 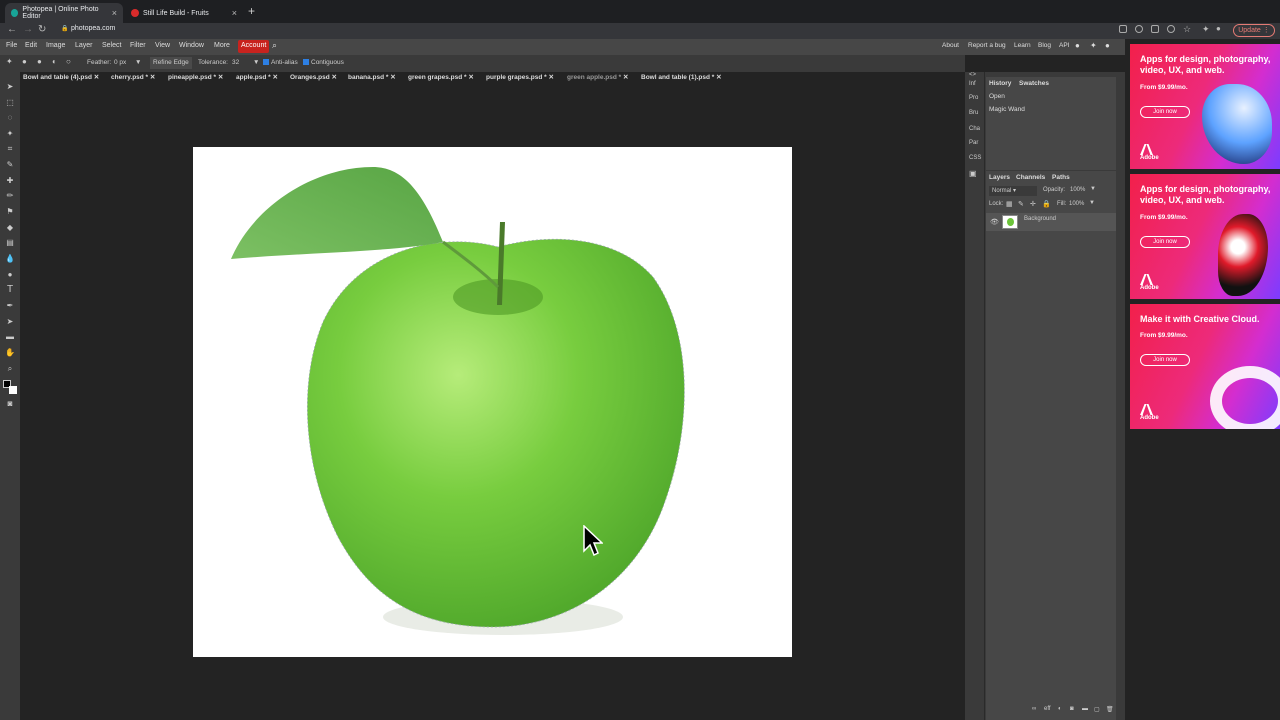 I want to click on account-button: Account, so click(x=254, y=46).